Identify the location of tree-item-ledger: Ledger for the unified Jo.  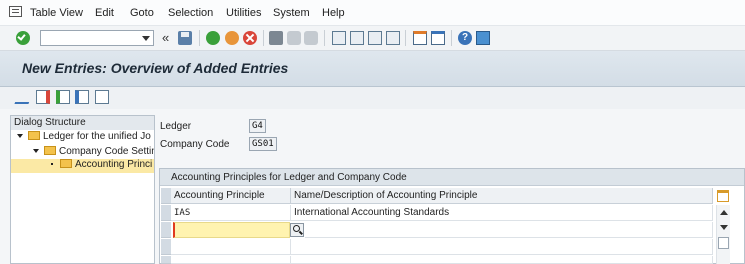
(85, 136).